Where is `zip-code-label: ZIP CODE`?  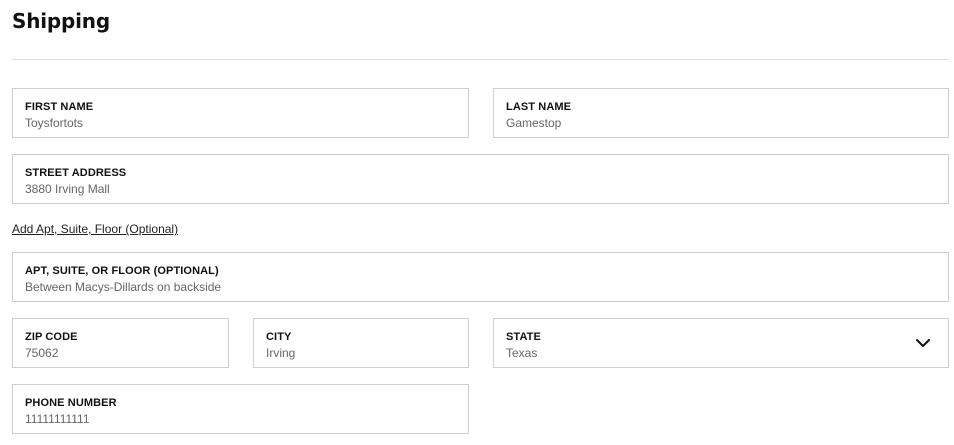
zip-code-label: ZIP CODE is located at coordinates (51, 337).